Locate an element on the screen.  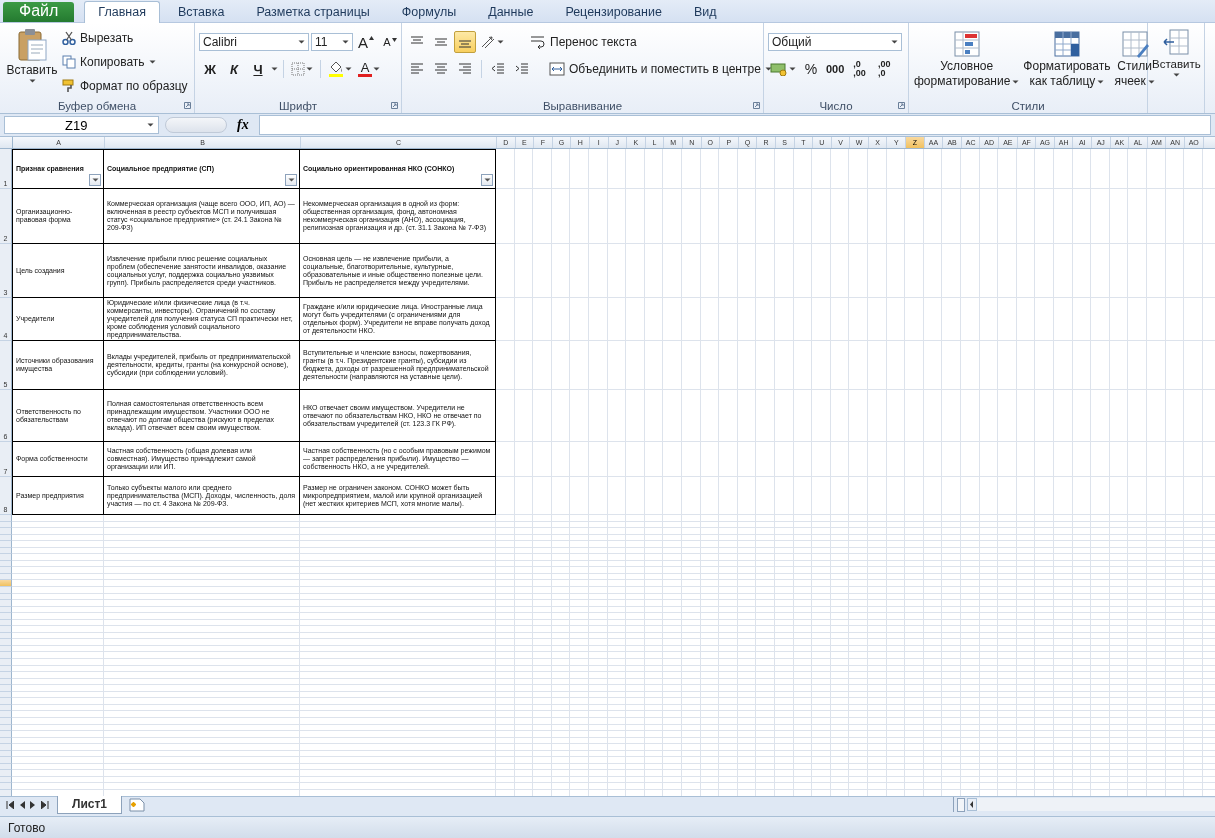
ribbon-tab: Разметка страницы is located at coordinates (313, 11).